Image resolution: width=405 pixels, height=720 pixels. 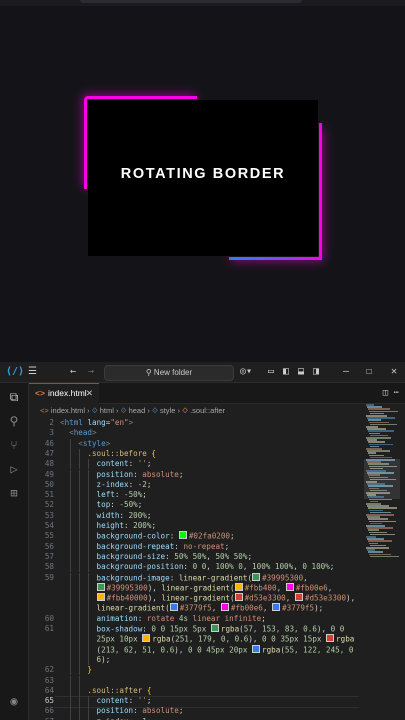 What do you see at coordinates (394, 372) in the screenshot?
I see `close-window-icon: ✕` at bounding box center [394, 372].